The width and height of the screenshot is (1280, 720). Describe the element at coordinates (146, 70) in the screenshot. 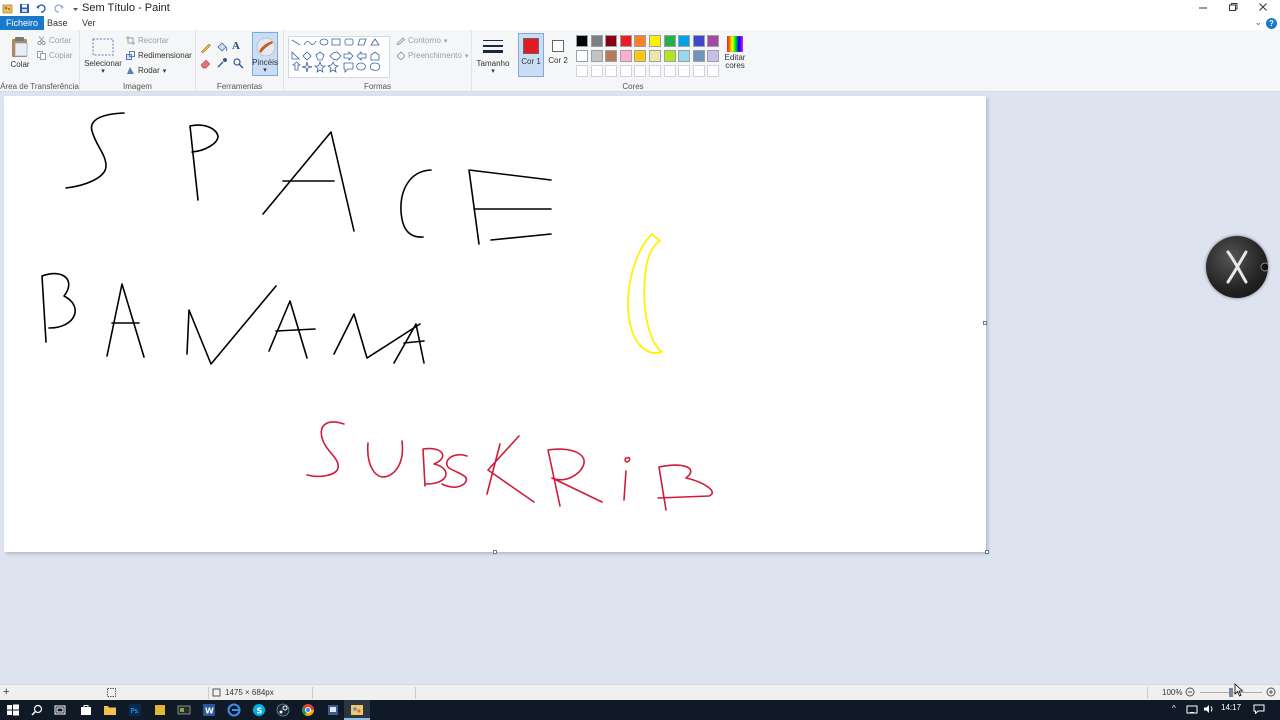

I see `rotate-button: Rodar ▾` at that location.